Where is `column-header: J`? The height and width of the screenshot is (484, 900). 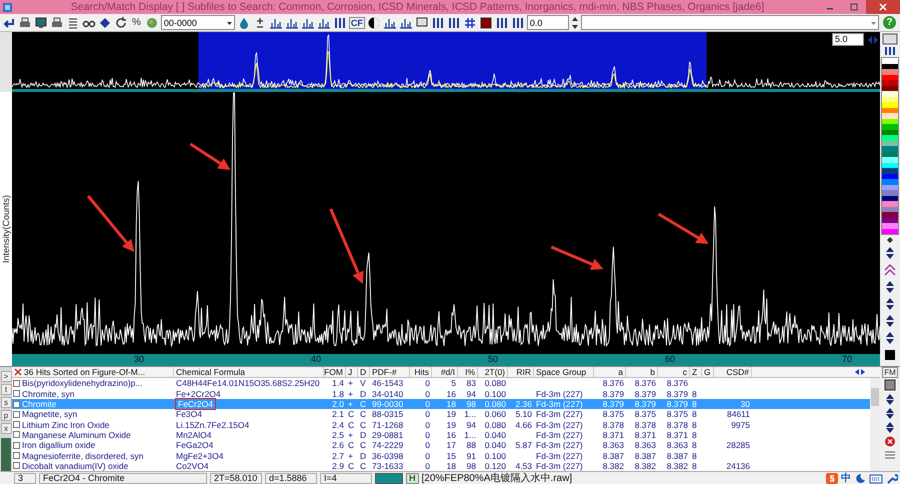
column-header: J is located at coordinates (352, 372).